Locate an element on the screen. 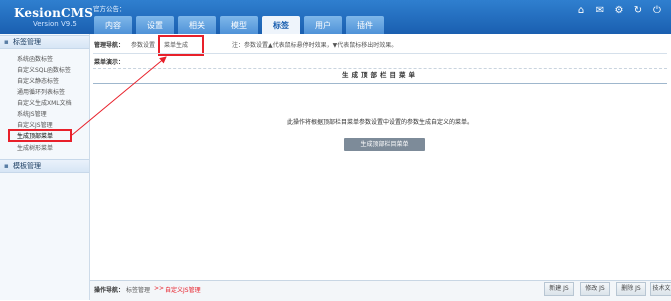  sidebar-item-system-func: 系统函数标签 is located at coordinates (35, 58).